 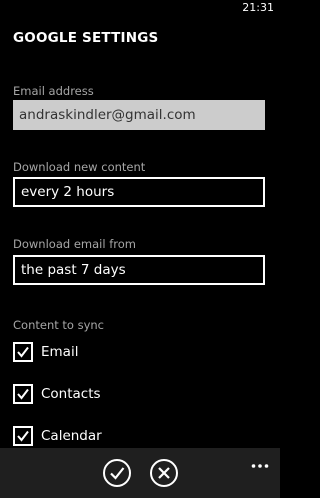 I want to click on check-icon, so click(x=117, y=473).